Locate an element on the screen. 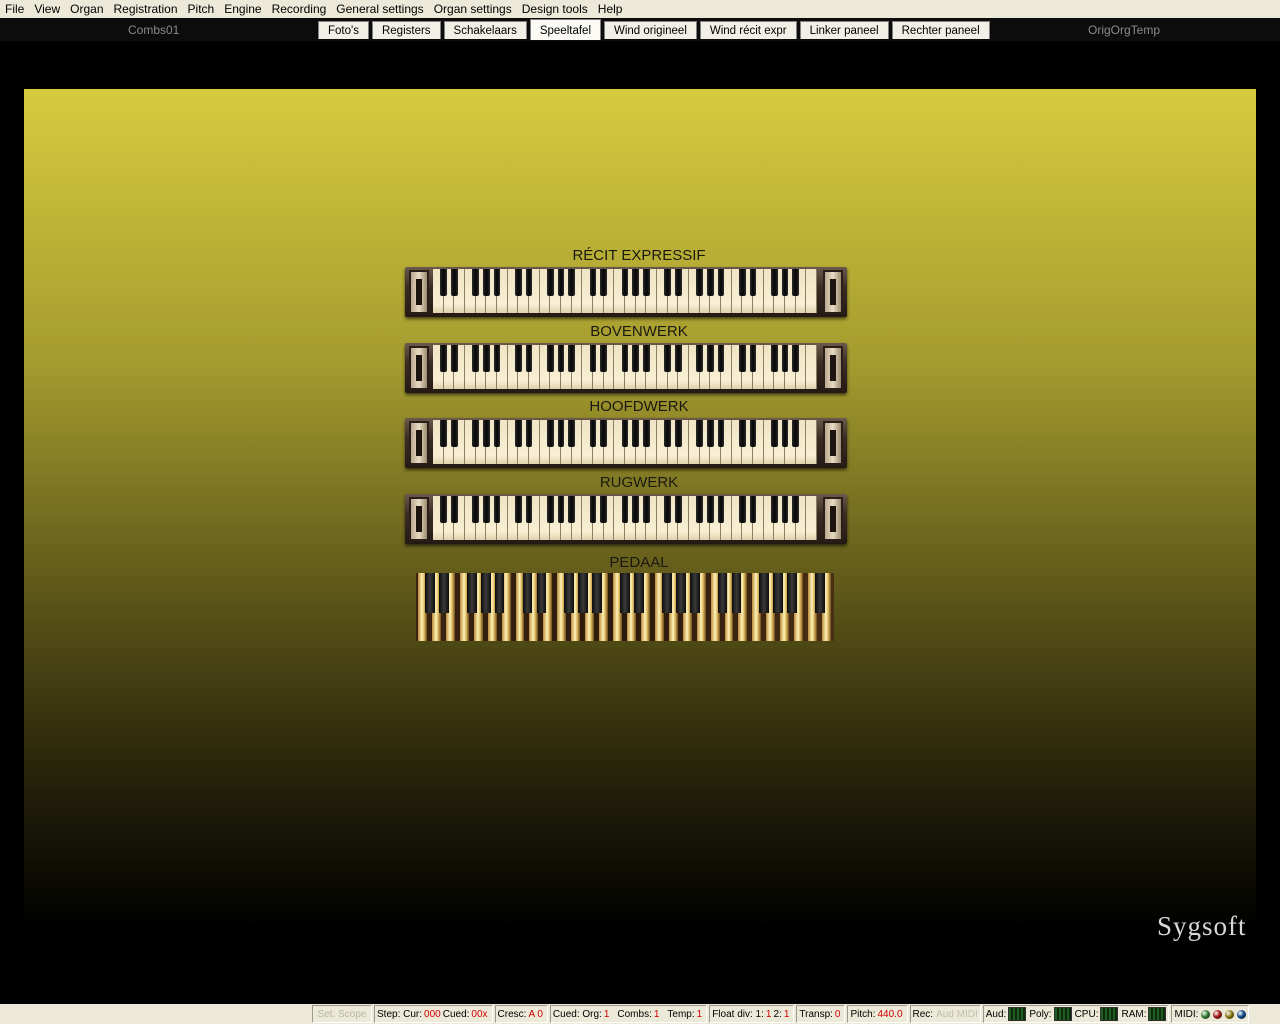 Image resolution: width=1280 pixels, height=1024 pixels. menu-engine: Engine is located at coordinates (242, 9).